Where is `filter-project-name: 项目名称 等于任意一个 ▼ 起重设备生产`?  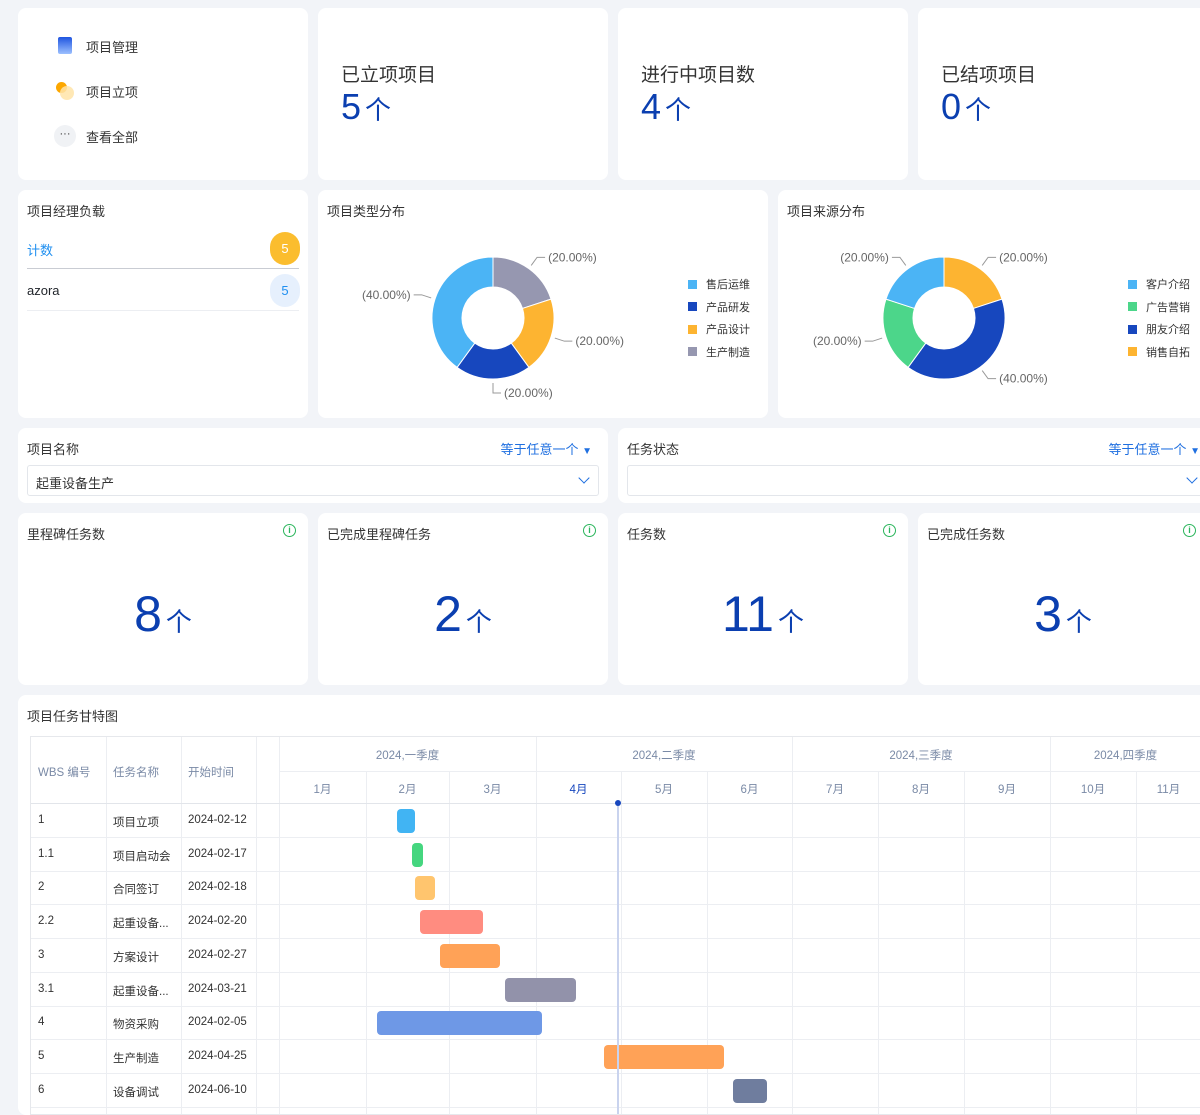 filter-project-name: 项目名称 等于任意一个 ▼ 起重设备生产 is located at coordinates (313, 465).